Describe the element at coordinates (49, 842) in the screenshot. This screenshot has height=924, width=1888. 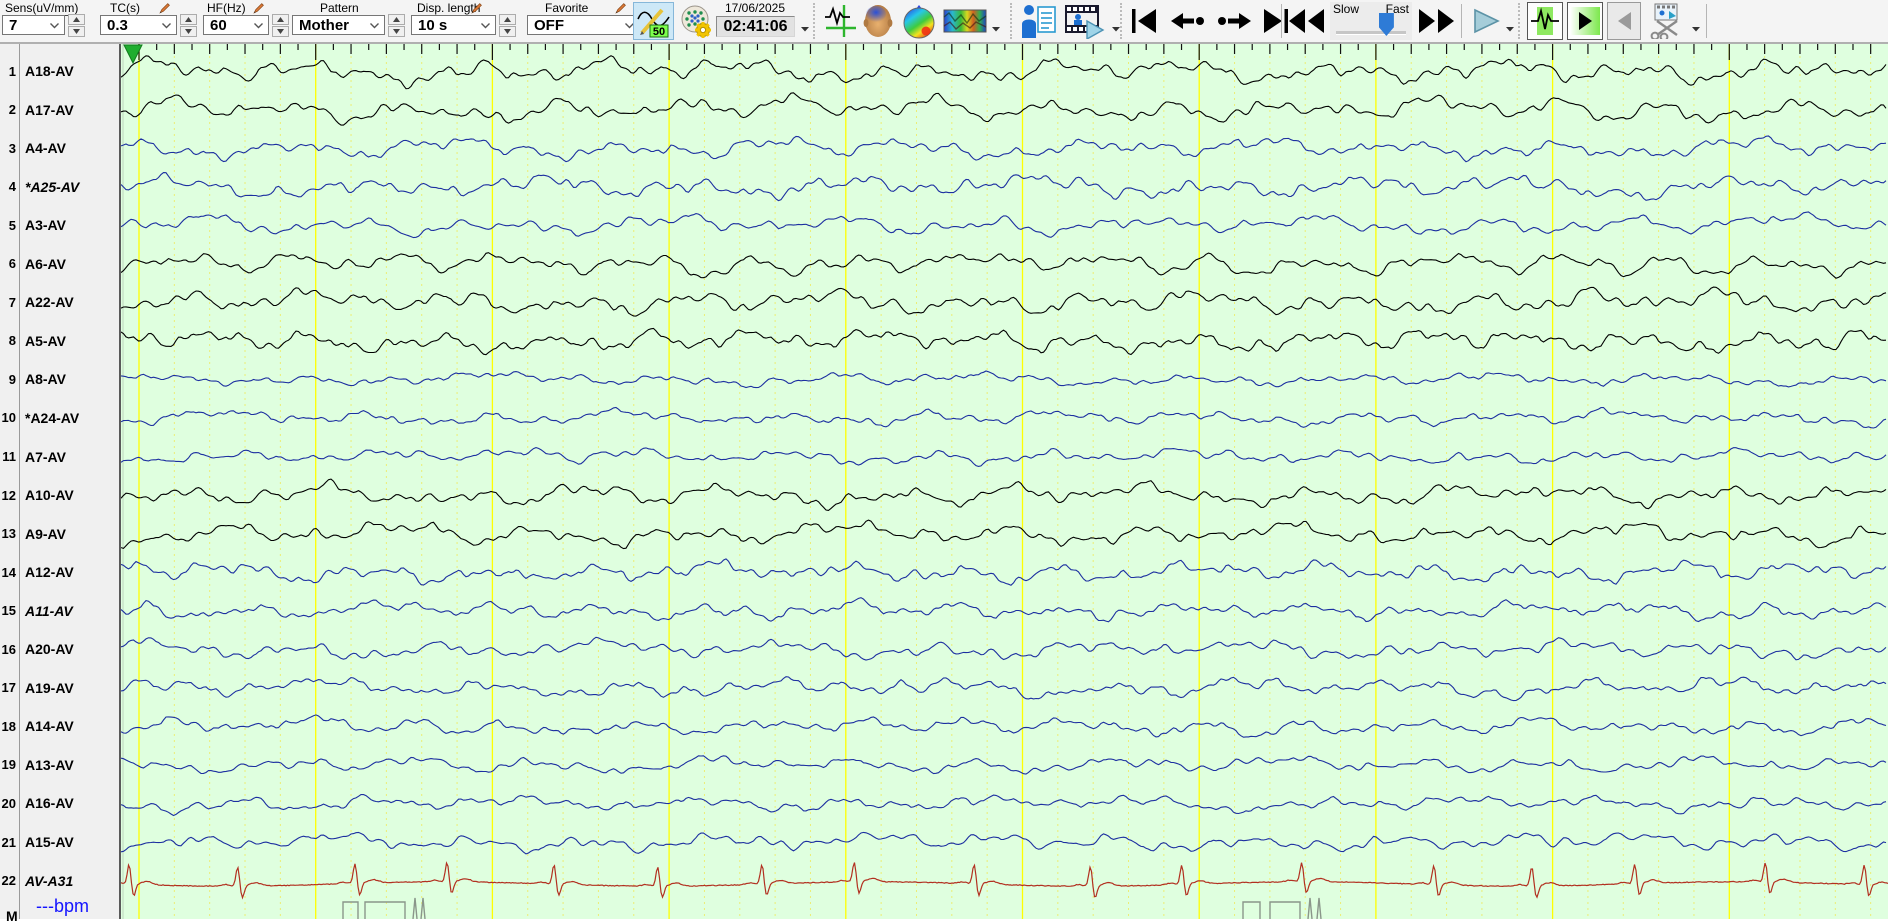
I see `channel-name: A15-AV` at that location.